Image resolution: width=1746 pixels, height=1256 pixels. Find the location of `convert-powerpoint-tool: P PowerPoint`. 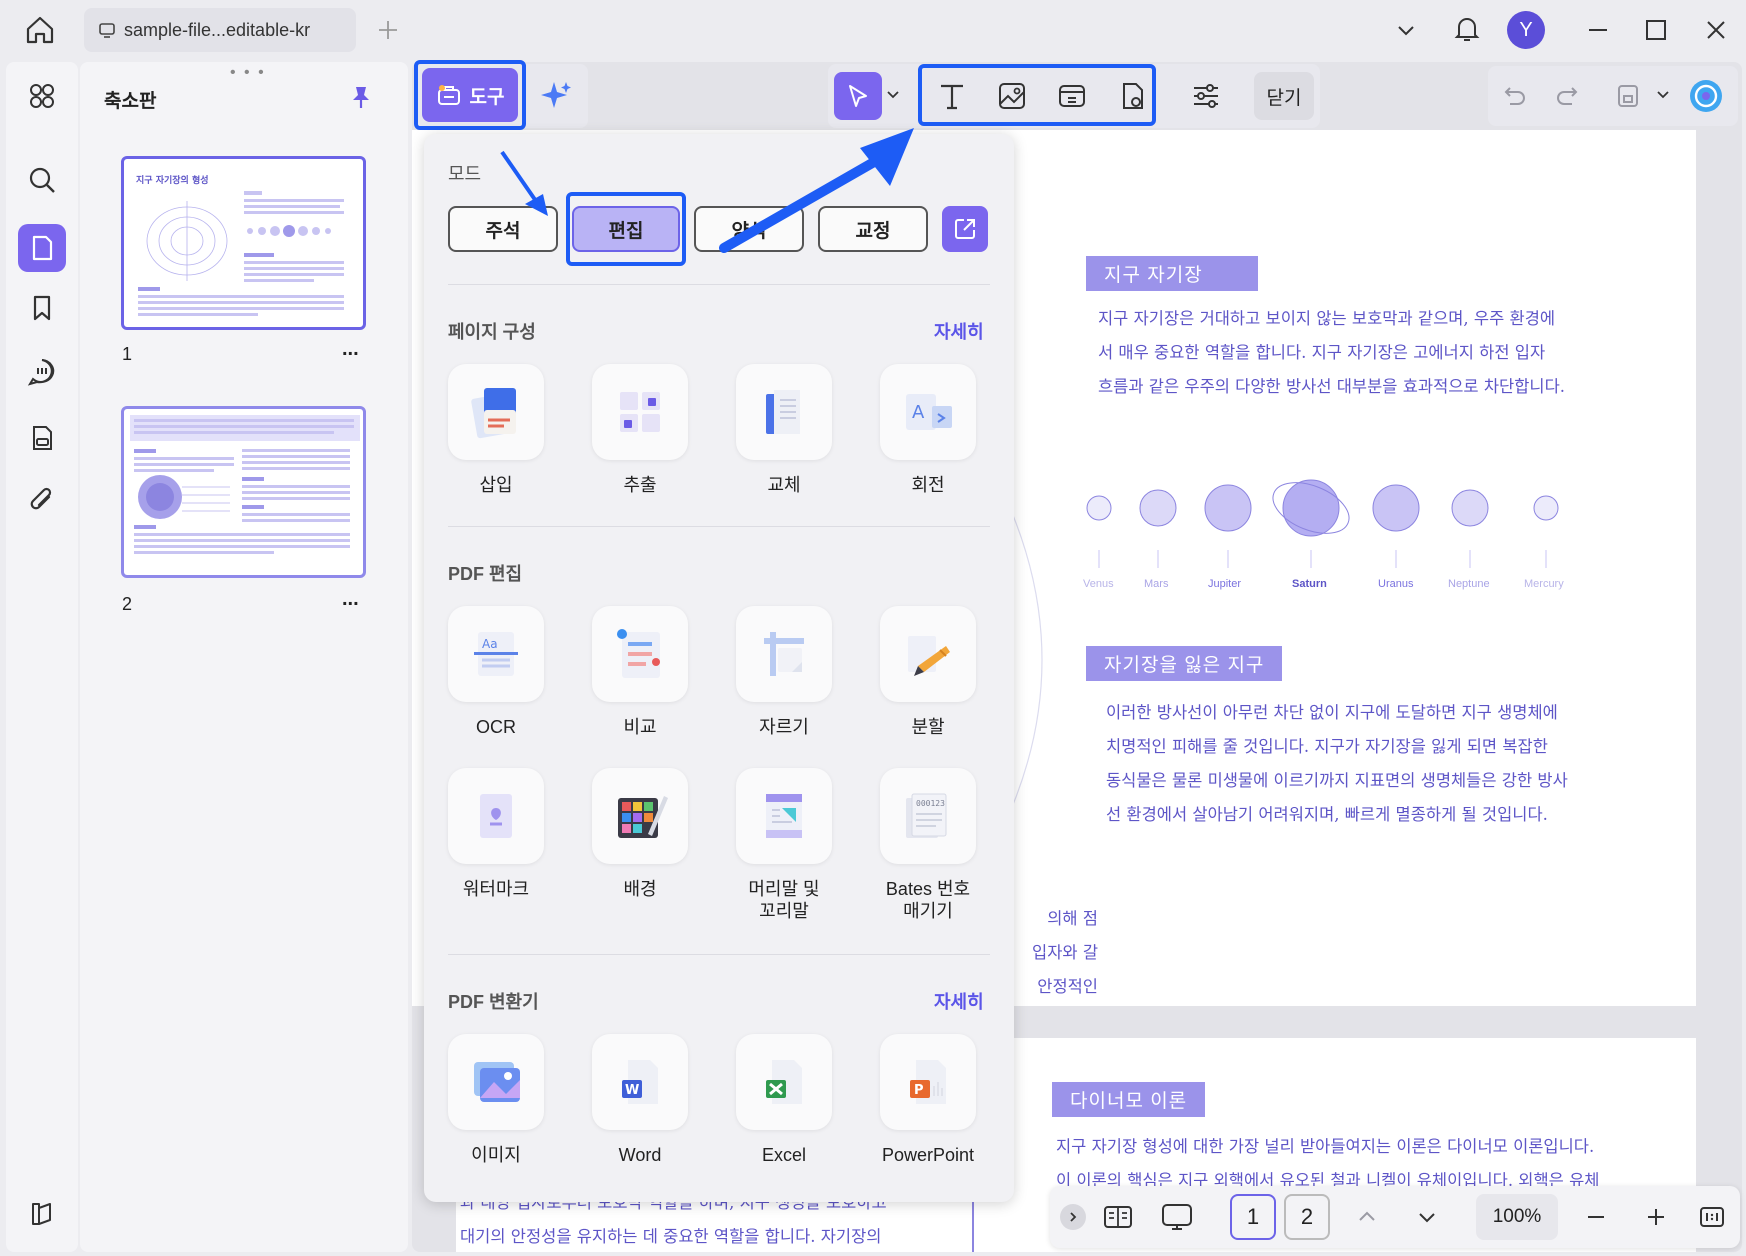

convert-powerpoint-tool: P PowerPoint is located at coordinates (928, 1100).